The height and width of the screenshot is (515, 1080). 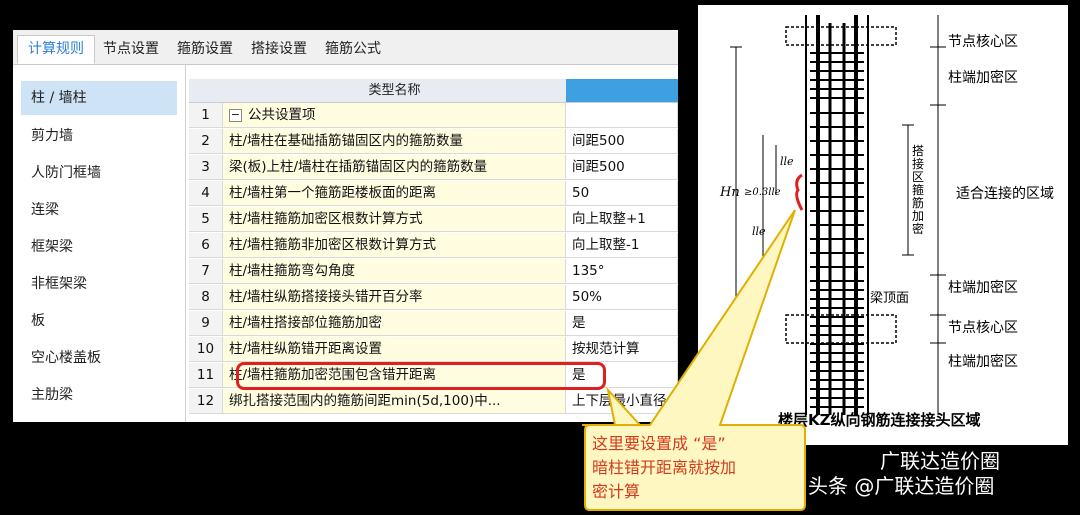 I want to click on callout-text: 这里要设置成 “是” 暗柱错开距离就按加 密计算, so click(x=690, y=468).